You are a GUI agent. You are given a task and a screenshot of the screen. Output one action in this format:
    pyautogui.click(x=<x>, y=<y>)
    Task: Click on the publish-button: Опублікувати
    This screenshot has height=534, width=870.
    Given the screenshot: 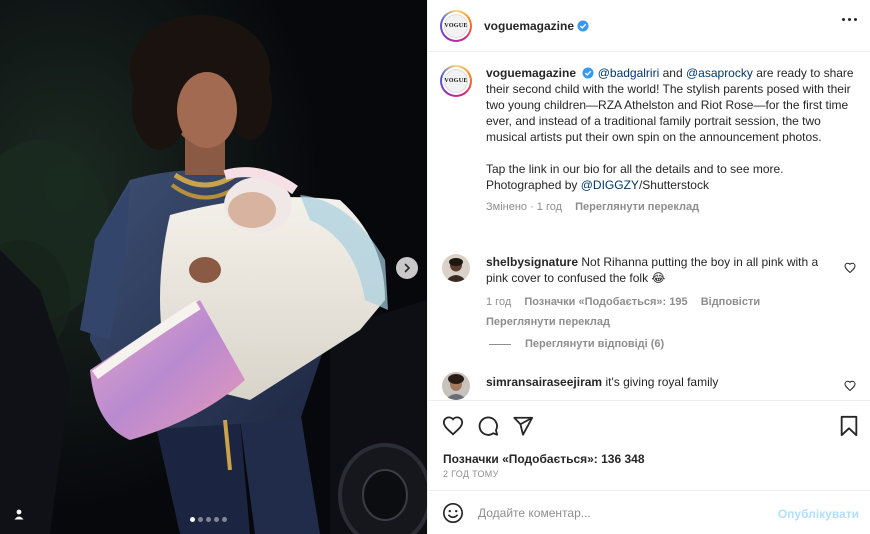 What is the action you would take?
    pyautogui.click(x=818, y=514)
    